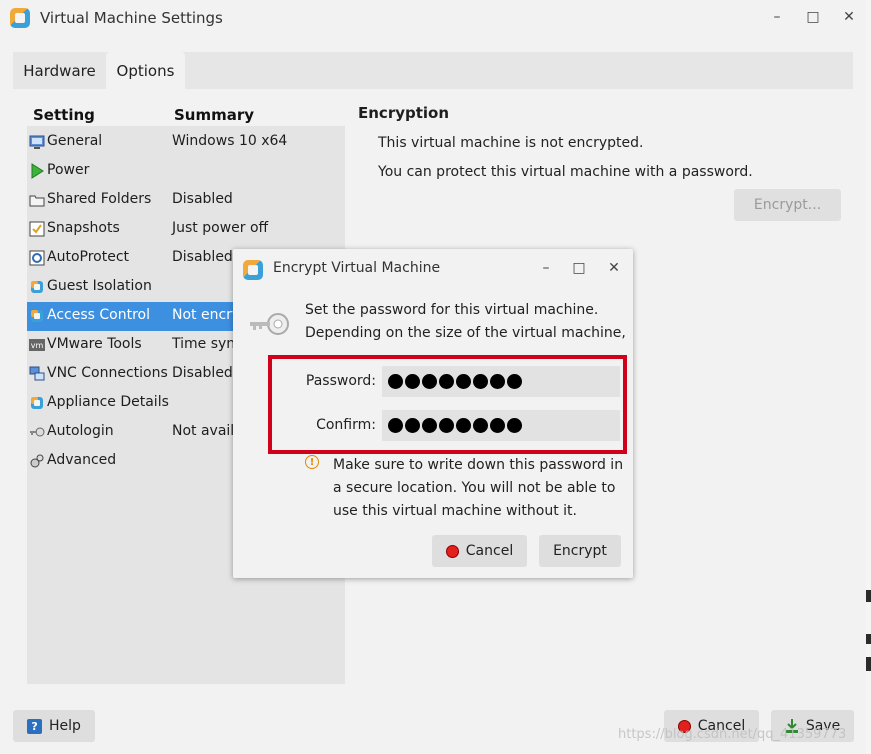  What do you see at coordinates (614, 268) in the screenshot?
I see `dialog-close-button: ✕` at bounding box center [614, 268].